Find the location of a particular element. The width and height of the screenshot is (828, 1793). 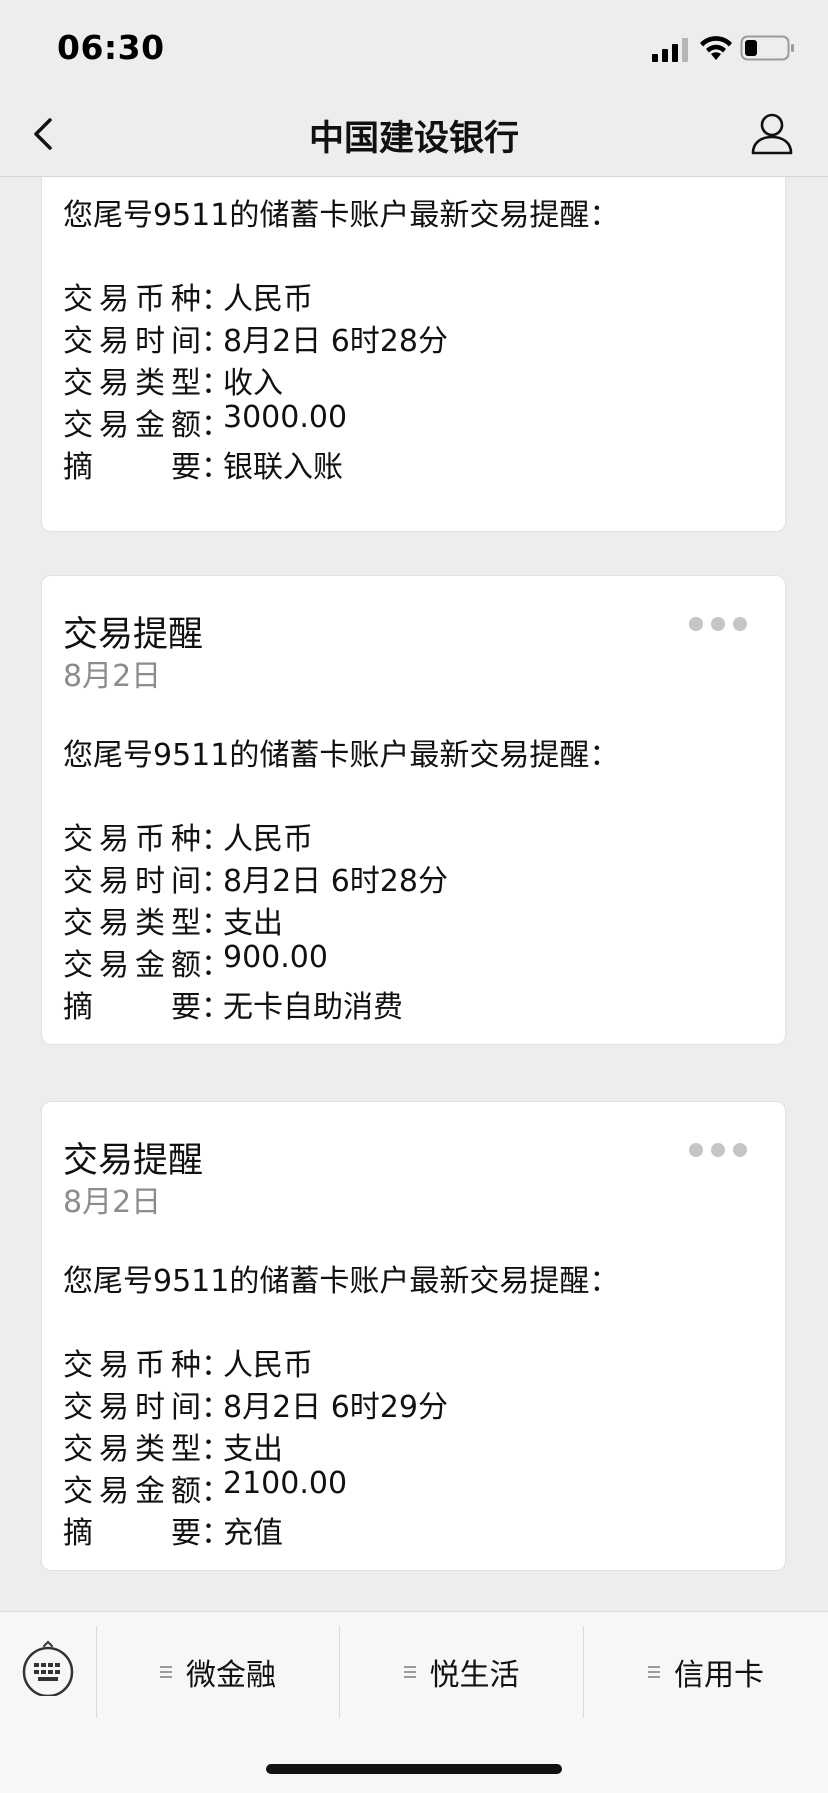

detail-row-amount: 交易金额： 900.00 is located at coordinates (255, 961).